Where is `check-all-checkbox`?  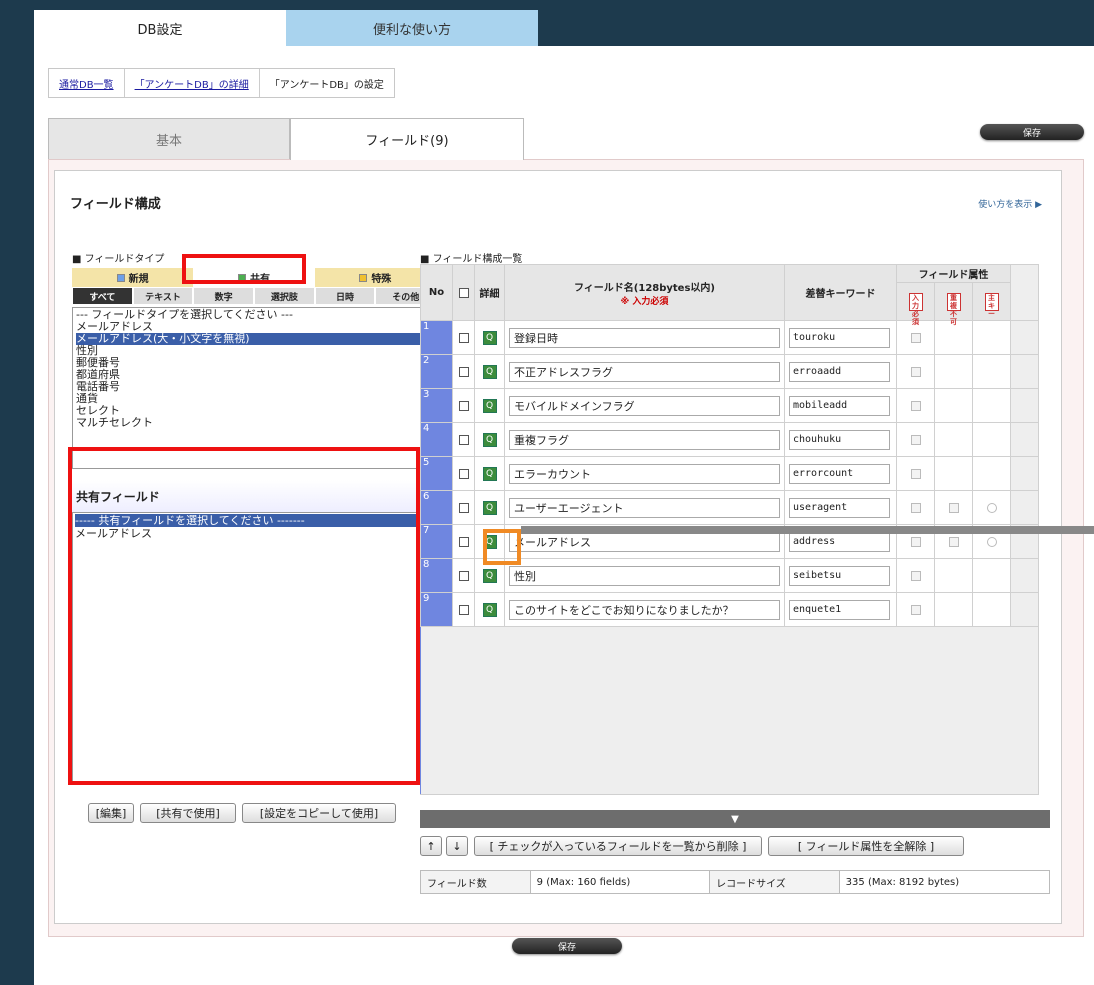 check-all-checkbox is located at coordinates (463, 292).